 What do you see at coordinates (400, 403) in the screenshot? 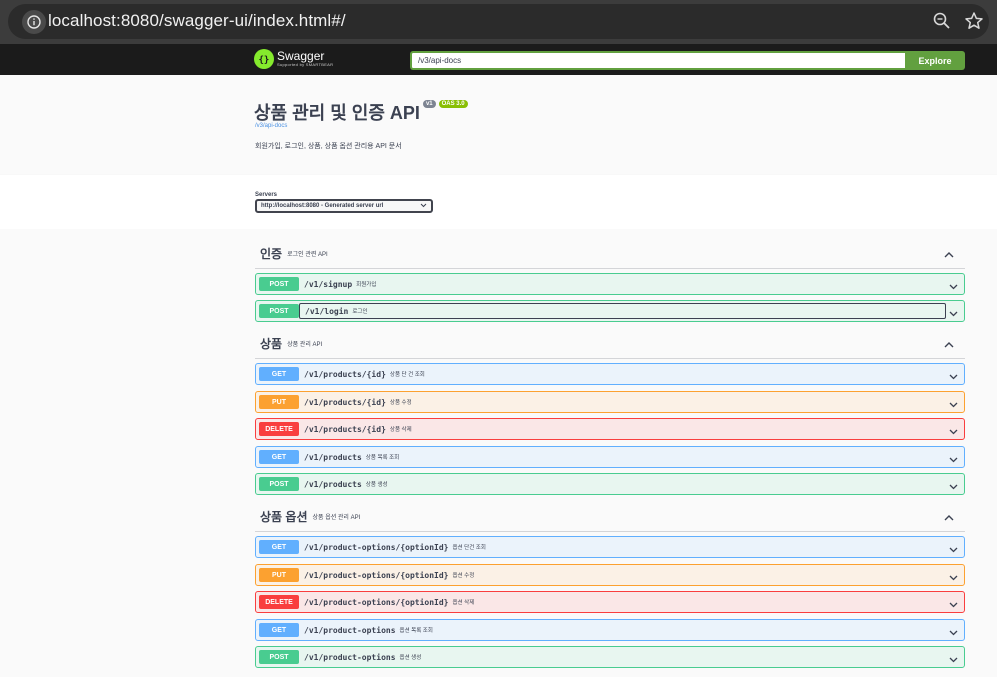
I see `operation-summary: 상품 수정` at bounding box center [400, 403].